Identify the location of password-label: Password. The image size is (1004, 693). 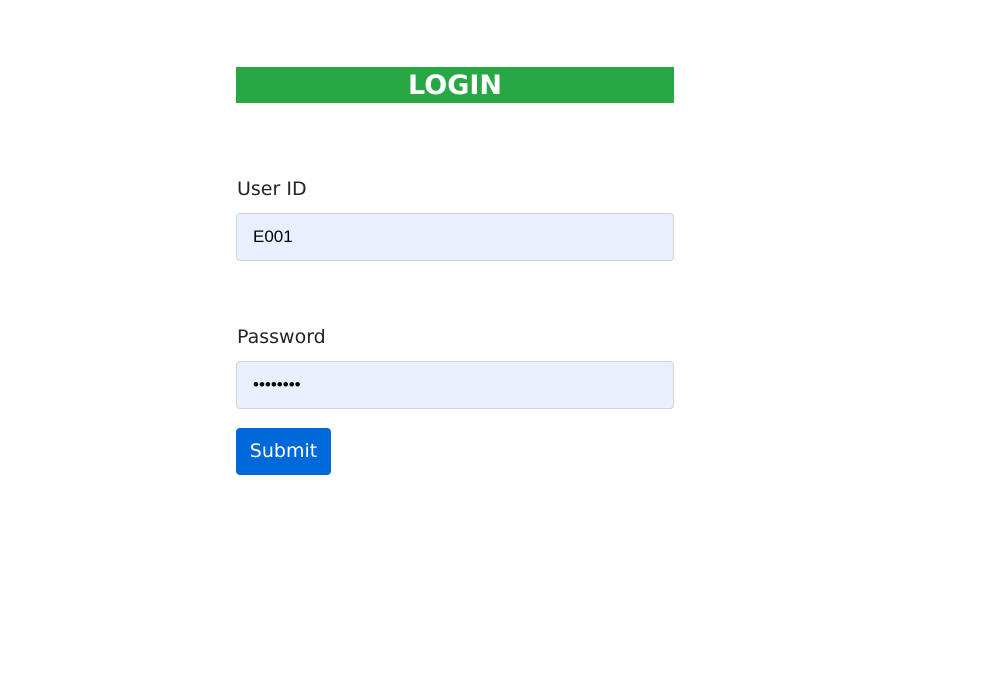
(281, 337).